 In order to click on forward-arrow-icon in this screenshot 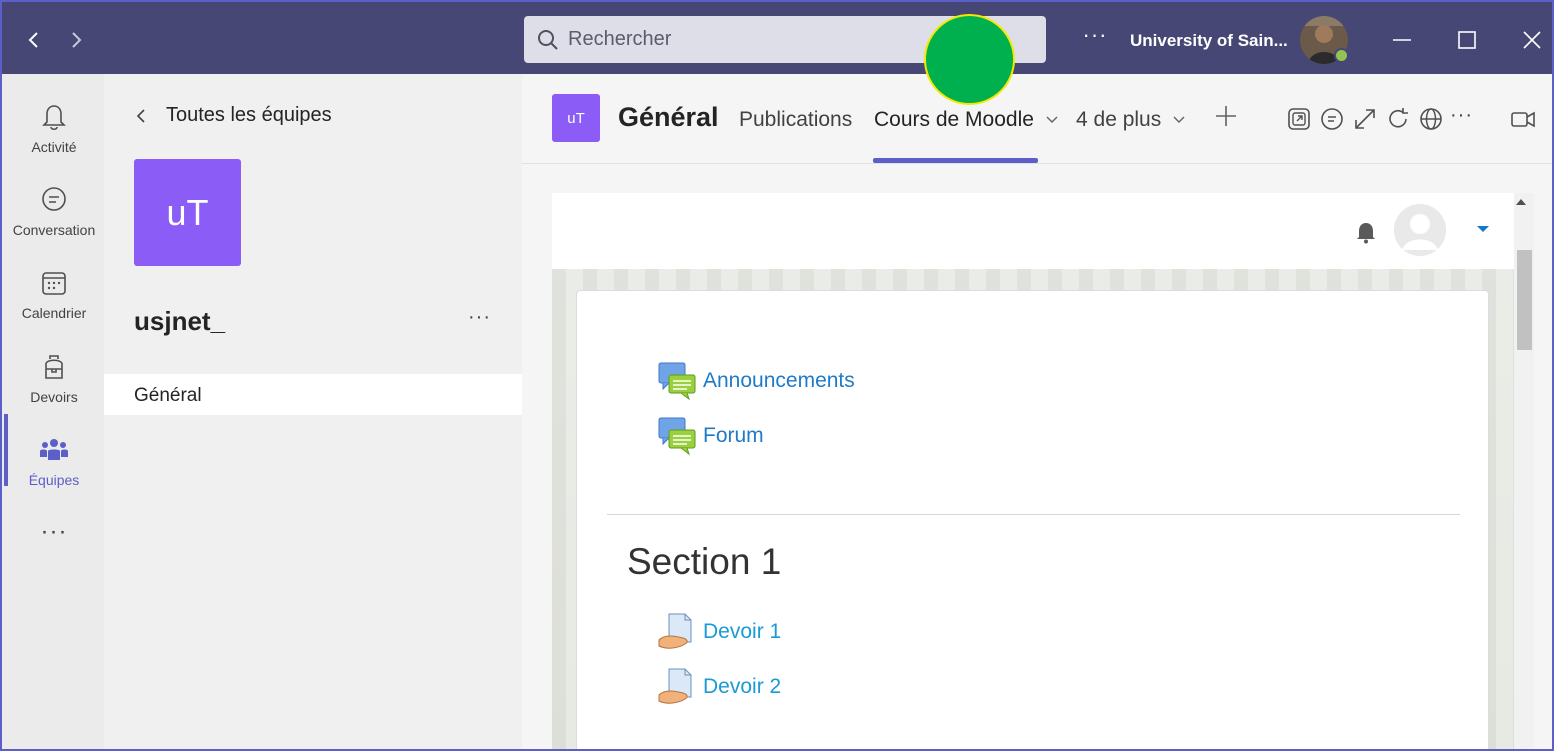, I will do `click(76, 40)`.